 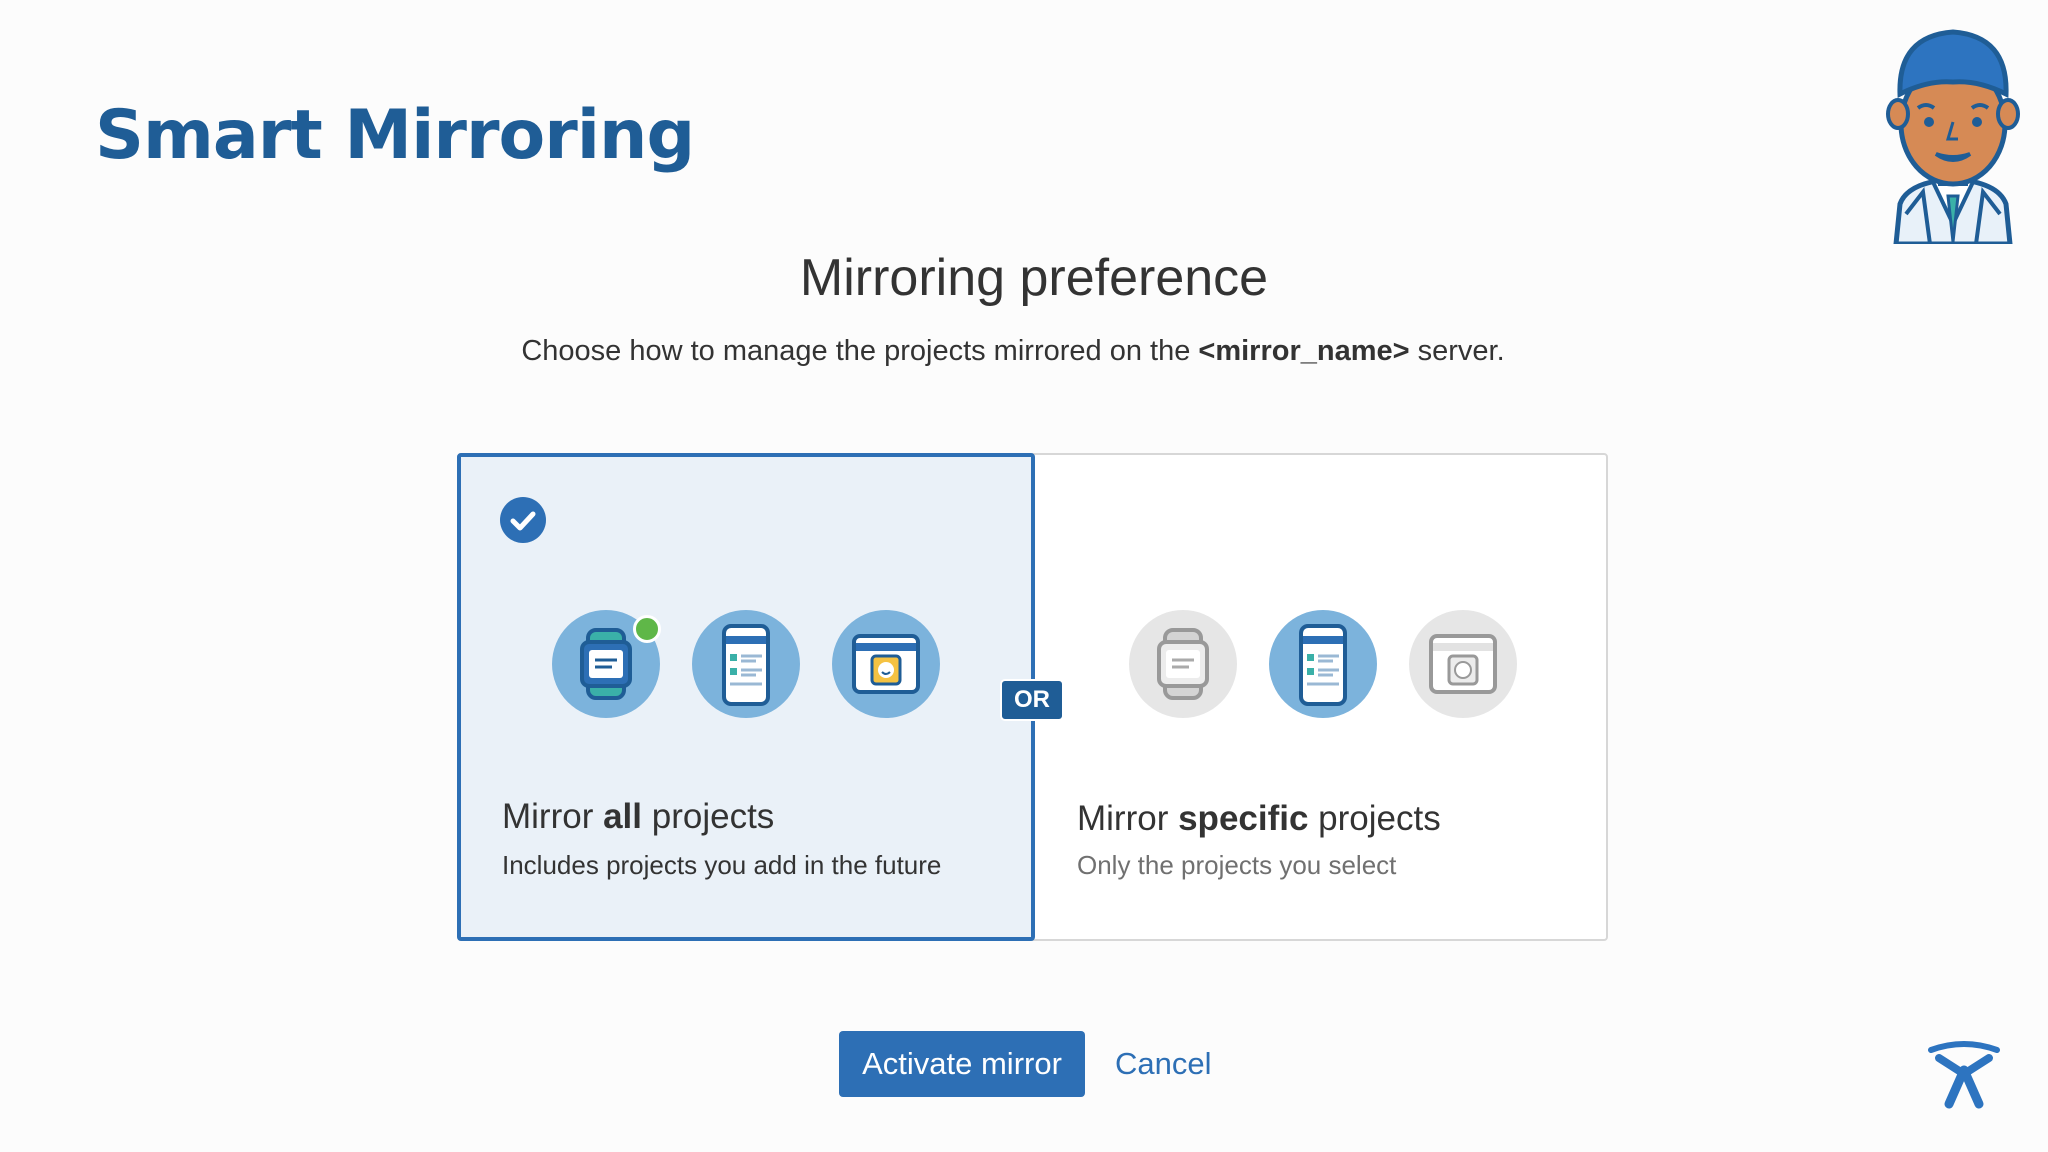 I want to click on status-dot, so click(x=647, y=629).